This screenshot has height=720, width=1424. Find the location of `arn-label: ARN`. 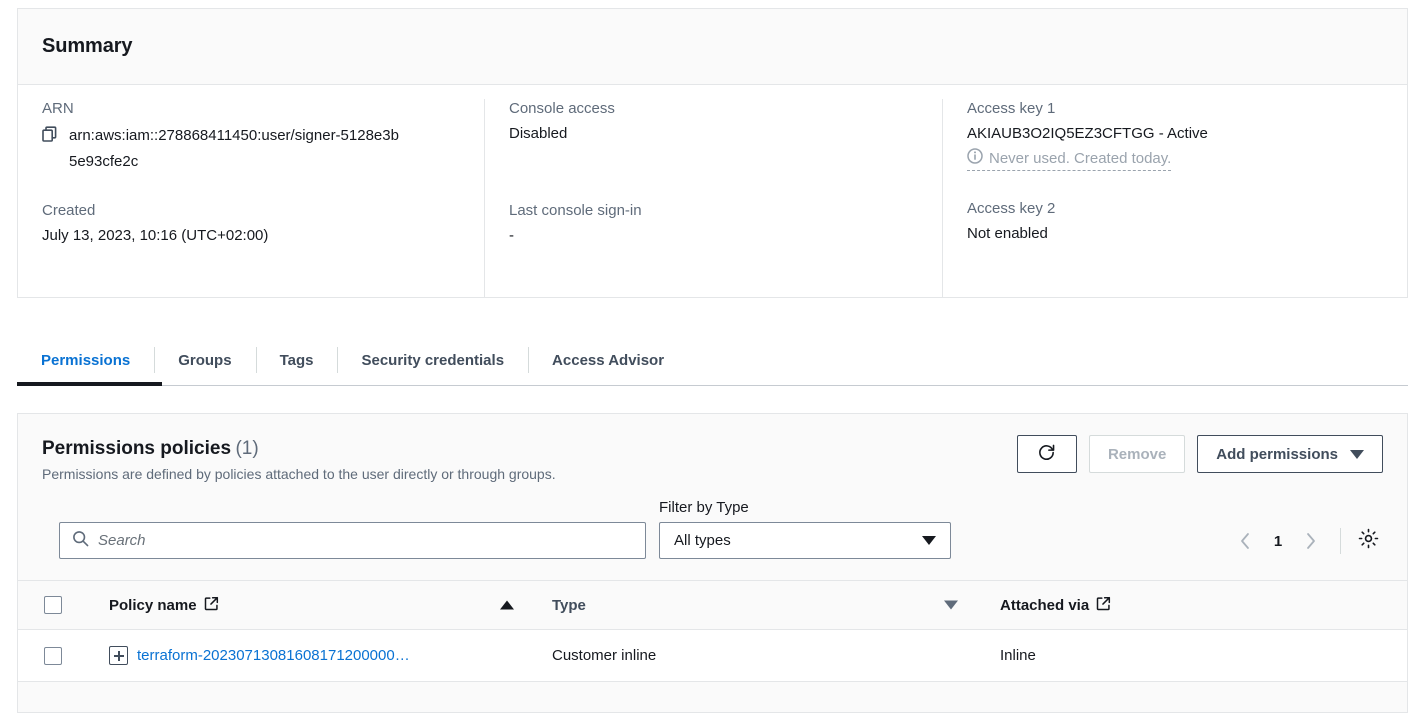

arn-label: ARN is located at coordinates (58, 108).